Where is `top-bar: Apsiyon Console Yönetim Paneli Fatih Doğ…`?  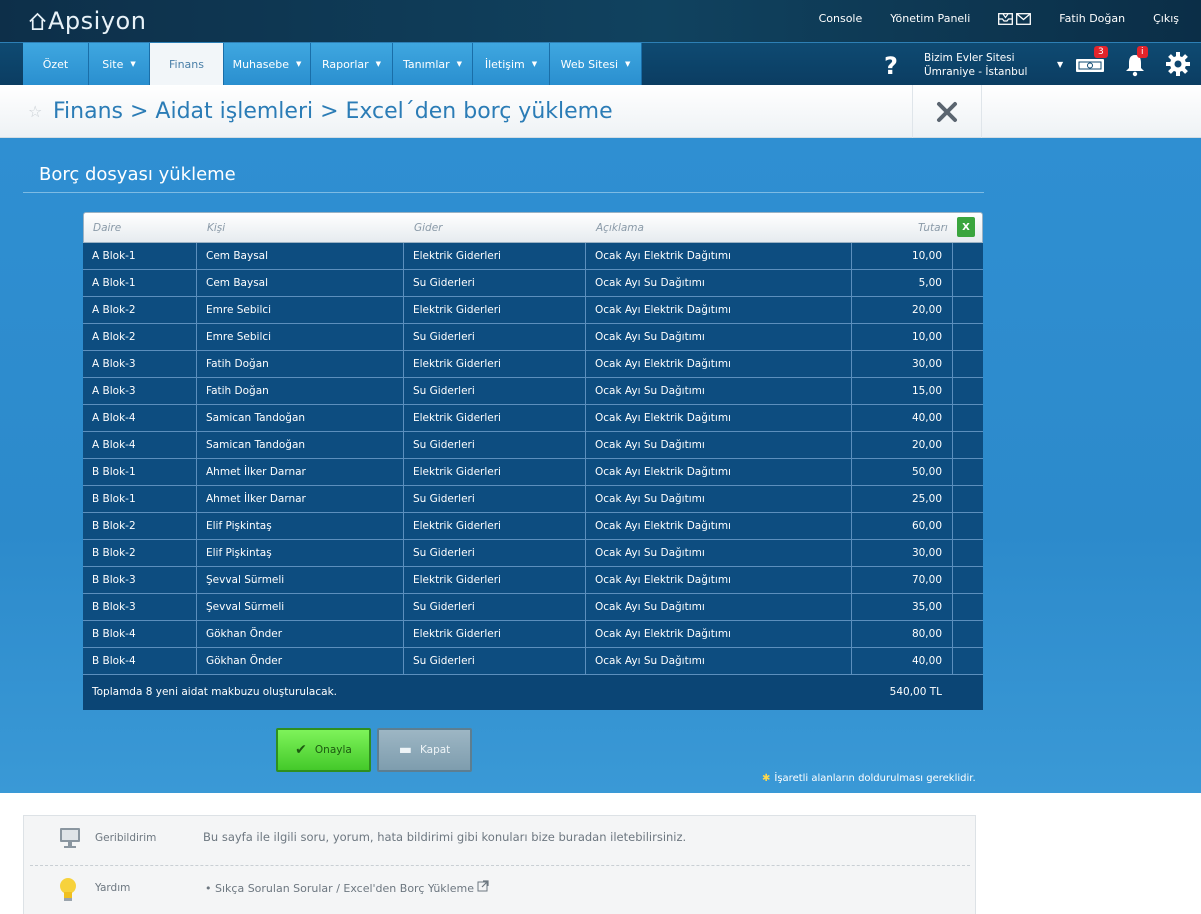
top-bar: Apsiyon Console Yönetim Paneli Fatih Doğ… is located at coordinates (600, 21).